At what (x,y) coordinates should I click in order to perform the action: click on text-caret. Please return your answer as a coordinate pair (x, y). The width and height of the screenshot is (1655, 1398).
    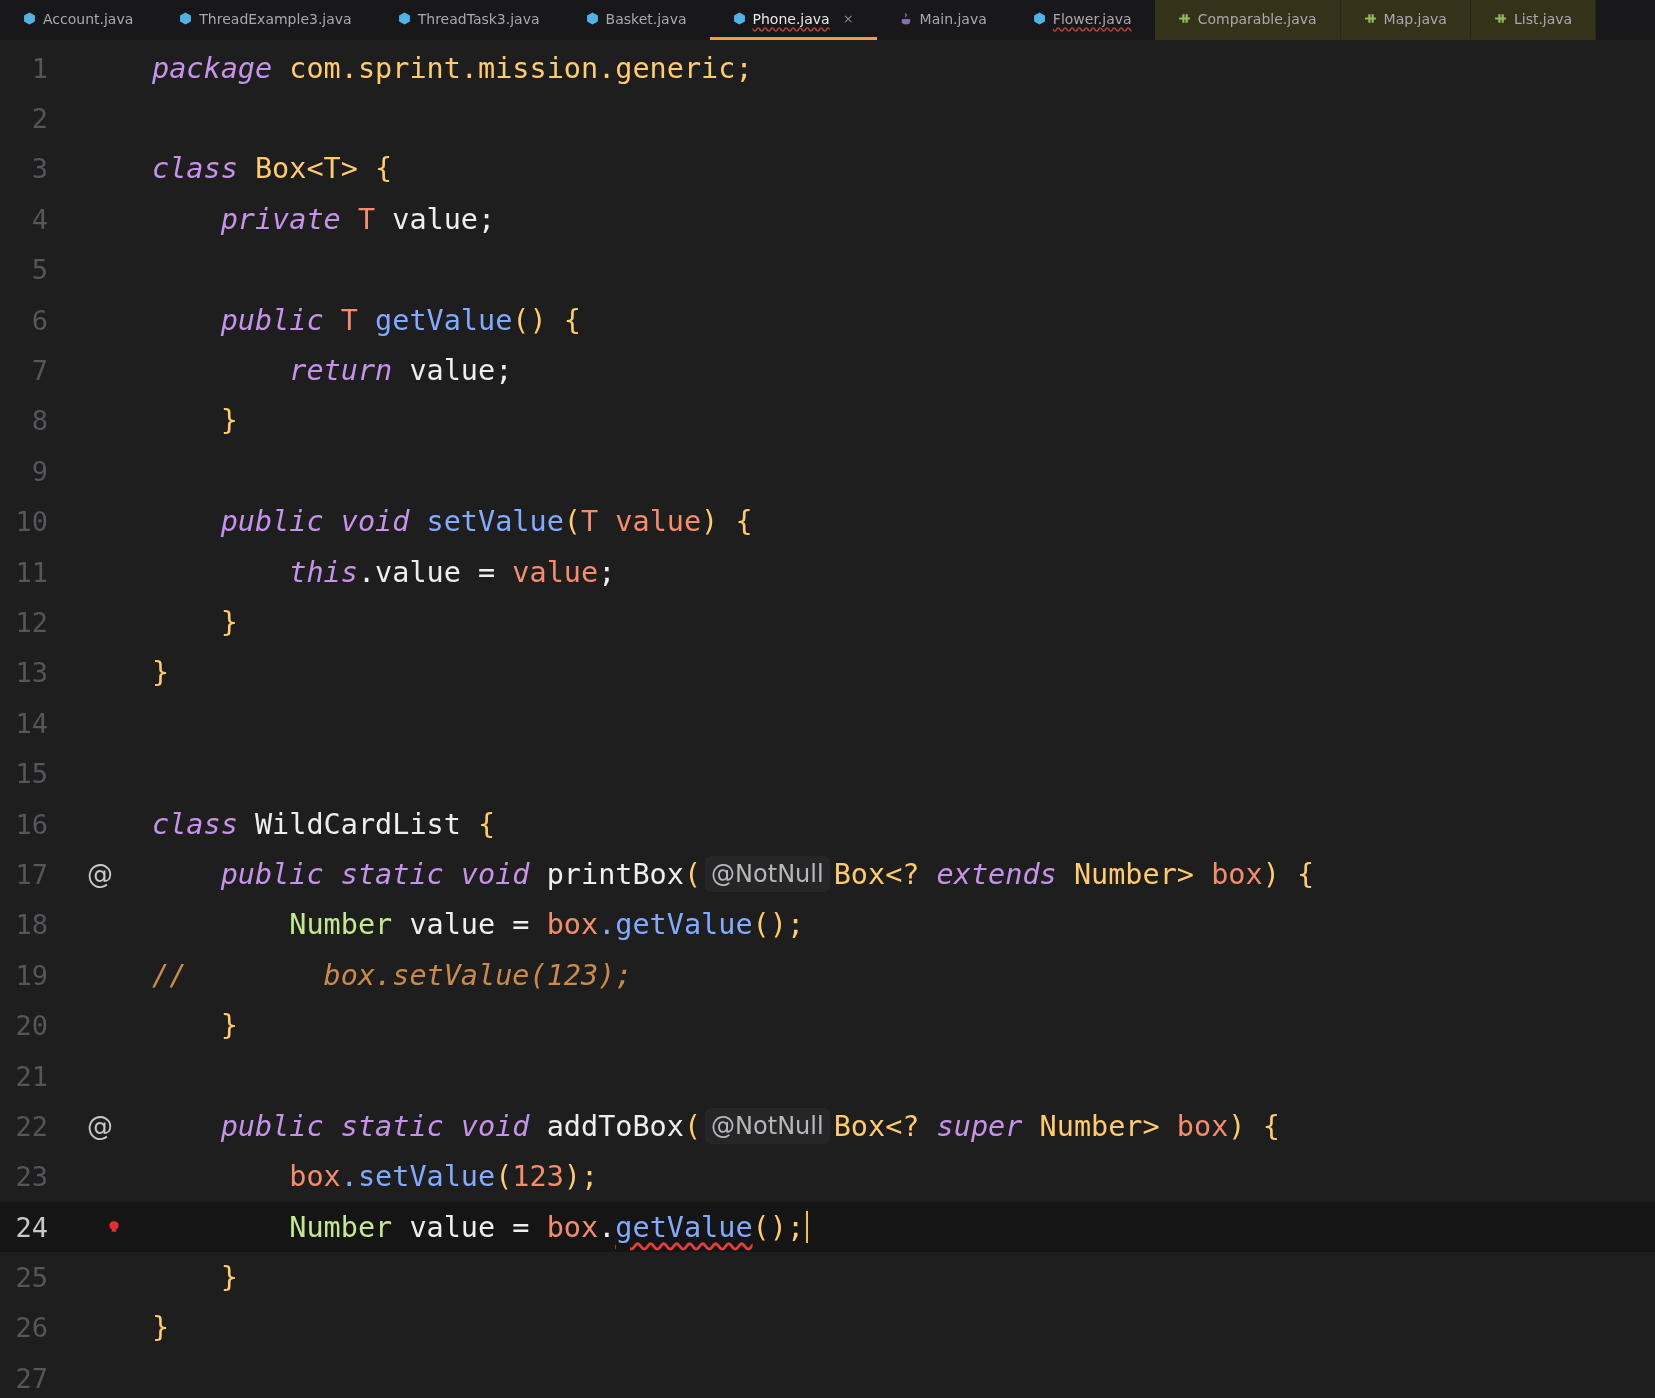
    Looking at the image, I should click on (807, 1227).